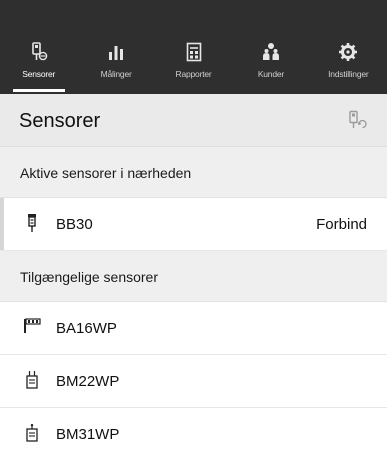  I want to click on tab-label: Kunder, so click(271, 74).